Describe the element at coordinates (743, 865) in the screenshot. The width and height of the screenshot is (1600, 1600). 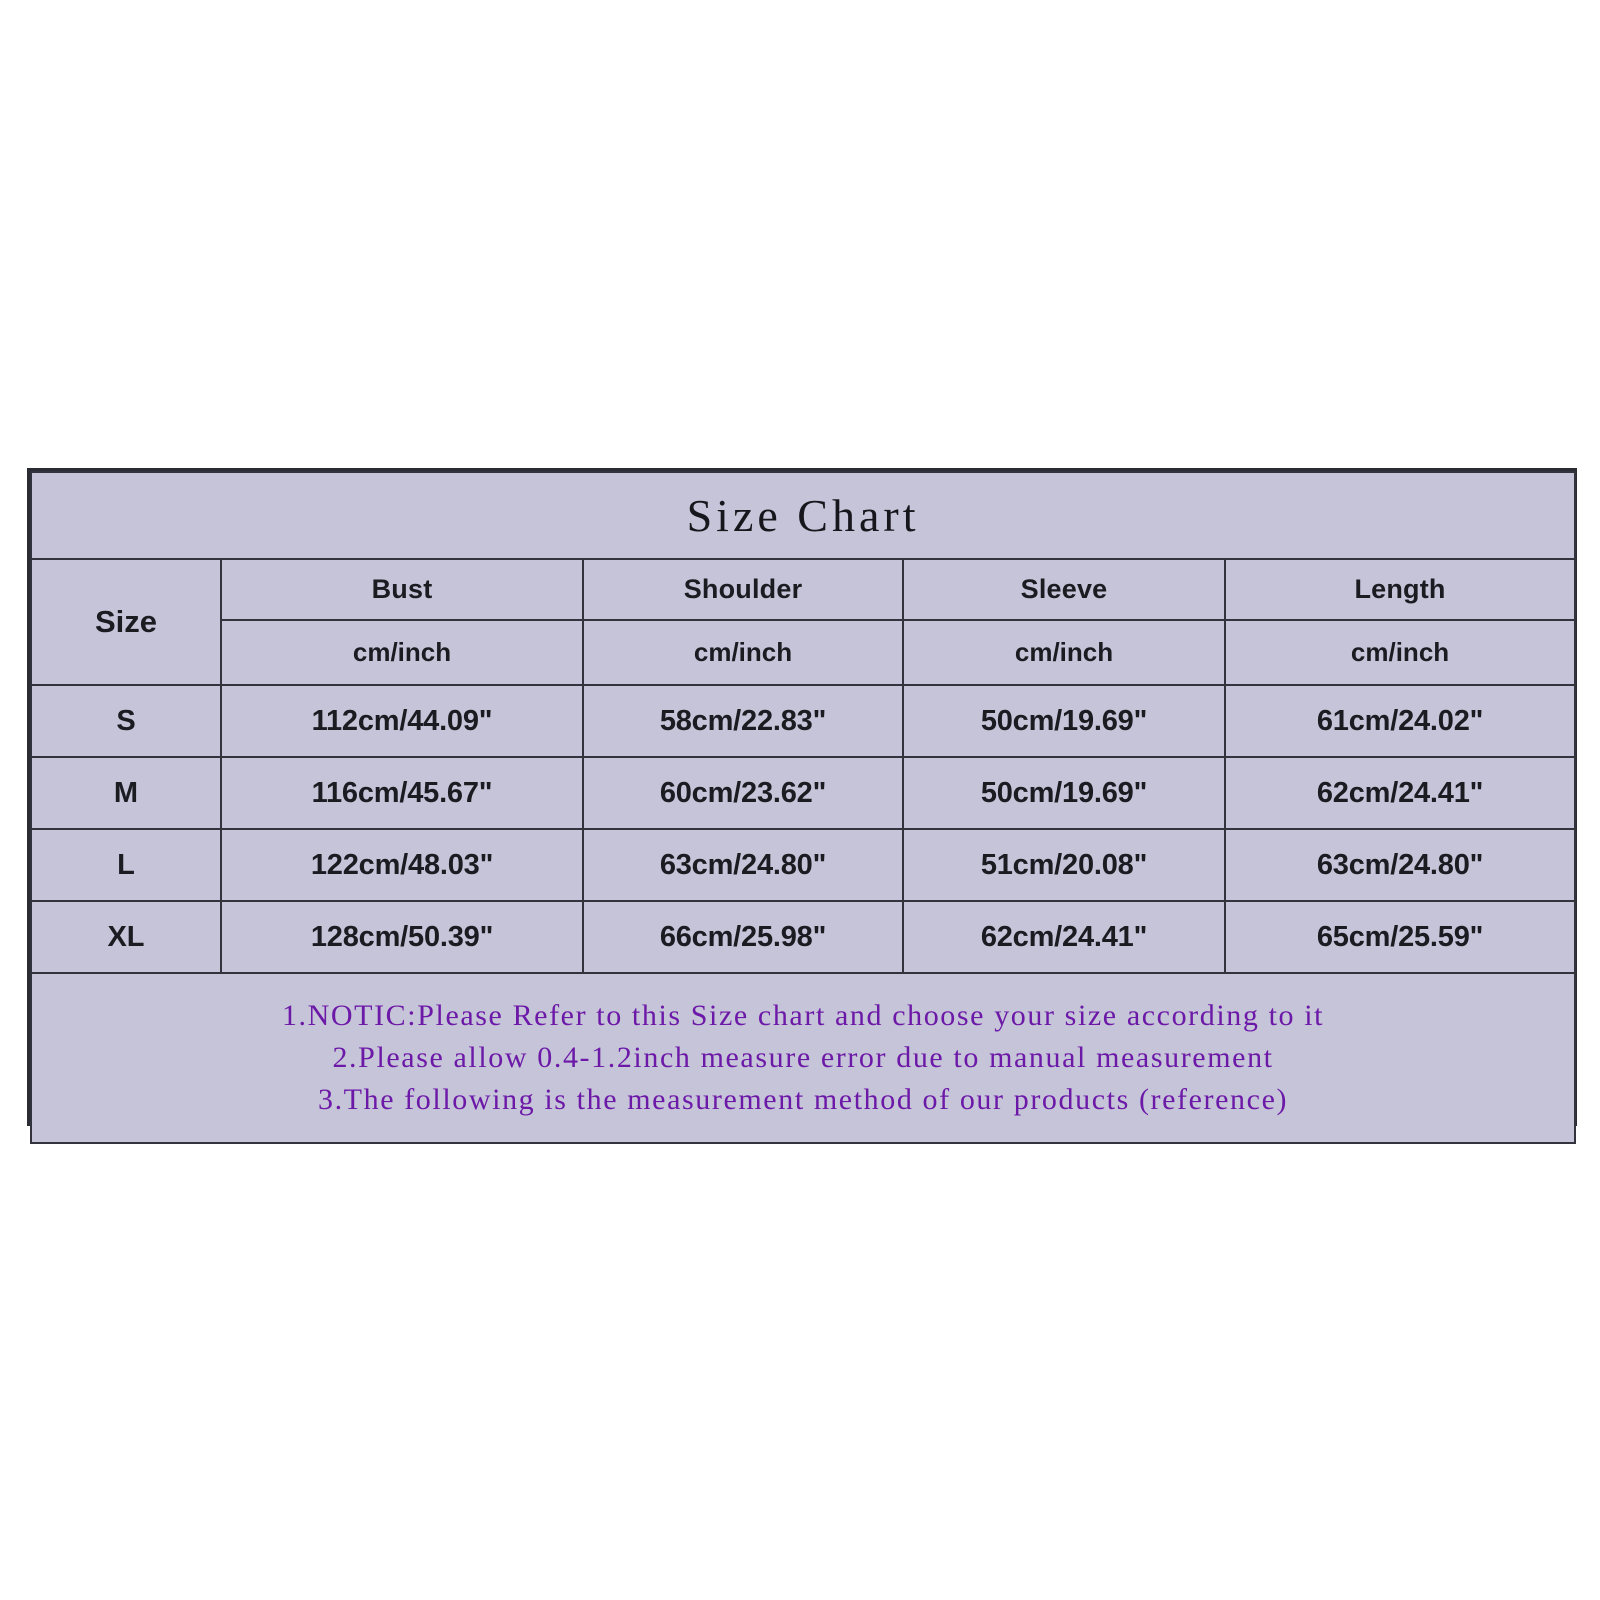
I see `cell-shoulder: 63cm/24.80"` at that location.